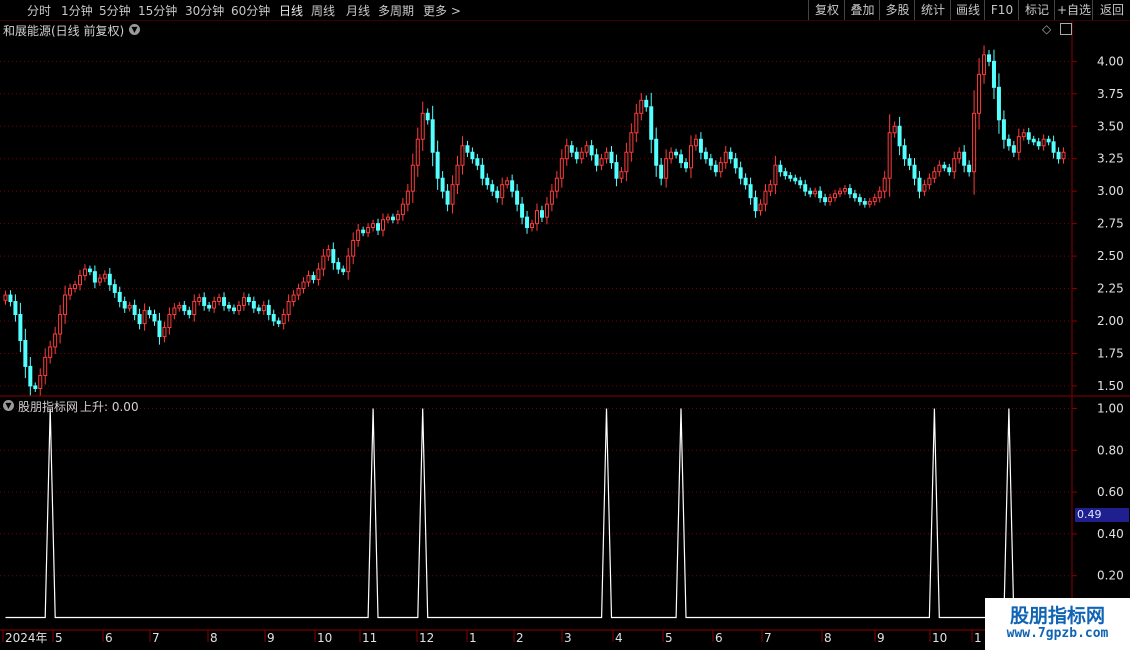 Image resolution: width=1130 pixels, height=650 pixels. What do you see at coordinates (932, 10) in the screenshot?
I see `toolbar-action-3: 统计` at bounding box center [932, 10].